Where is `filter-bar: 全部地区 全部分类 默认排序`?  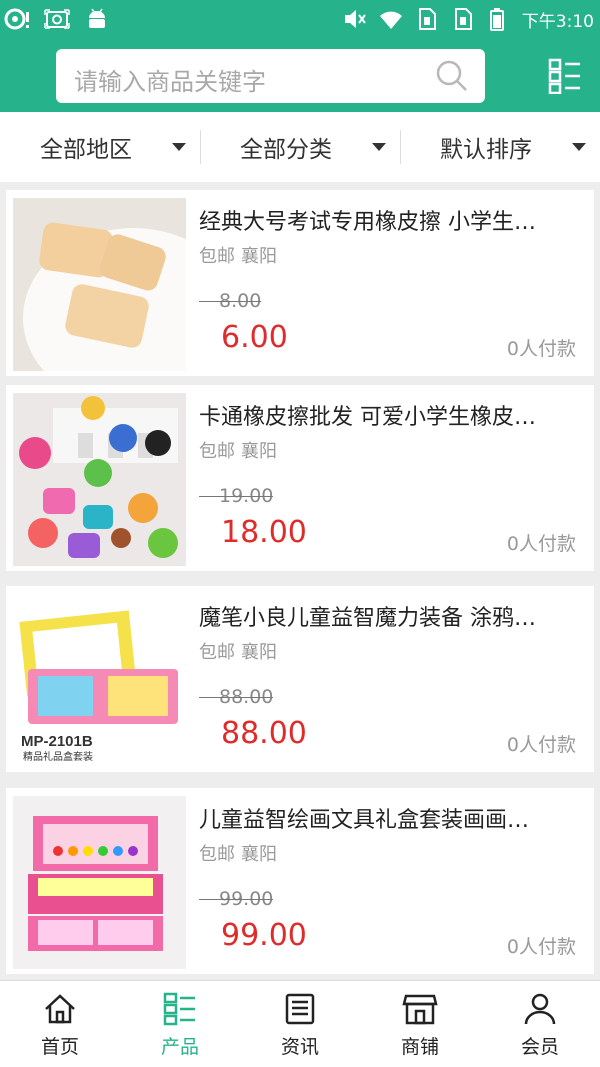
filter-bar: 全部地区 全部分类 默认排序 is located at coordinates (300, 147).